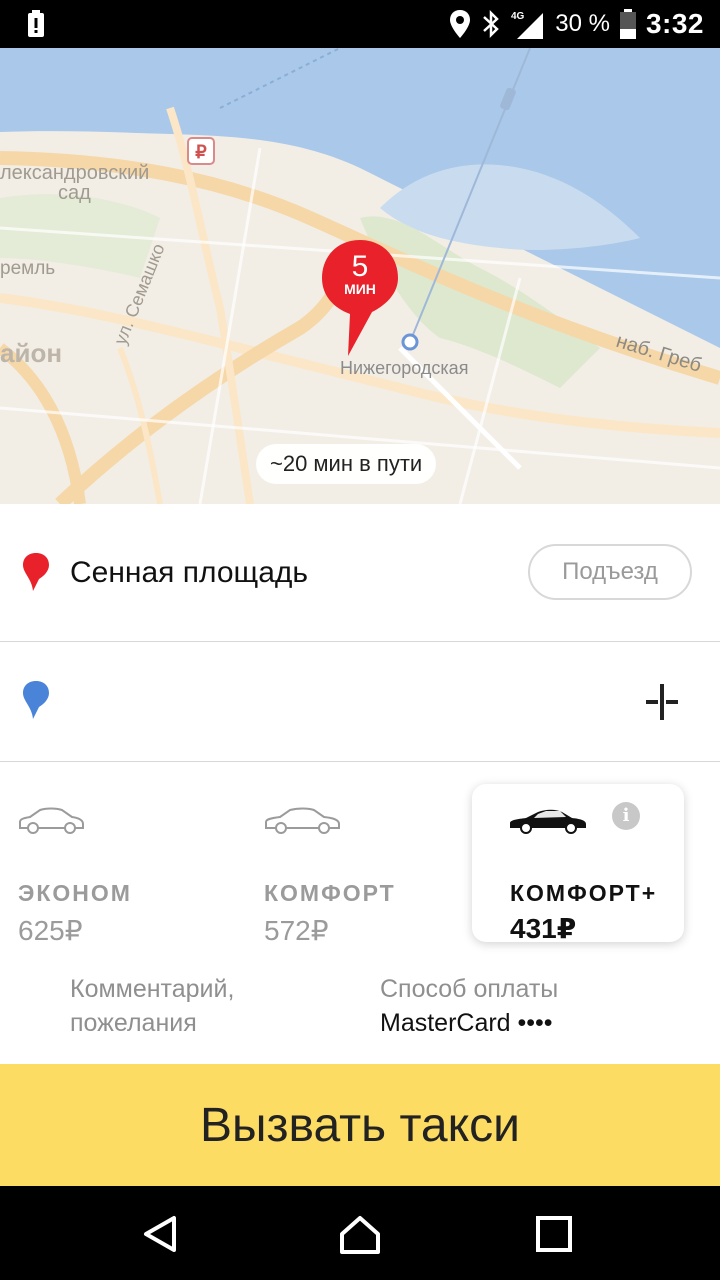 This screenshot has width=720, height=1280. Describe the element at coordinates (527, 25) in the screenshot. I see `signal-icon: 4G` at that location.